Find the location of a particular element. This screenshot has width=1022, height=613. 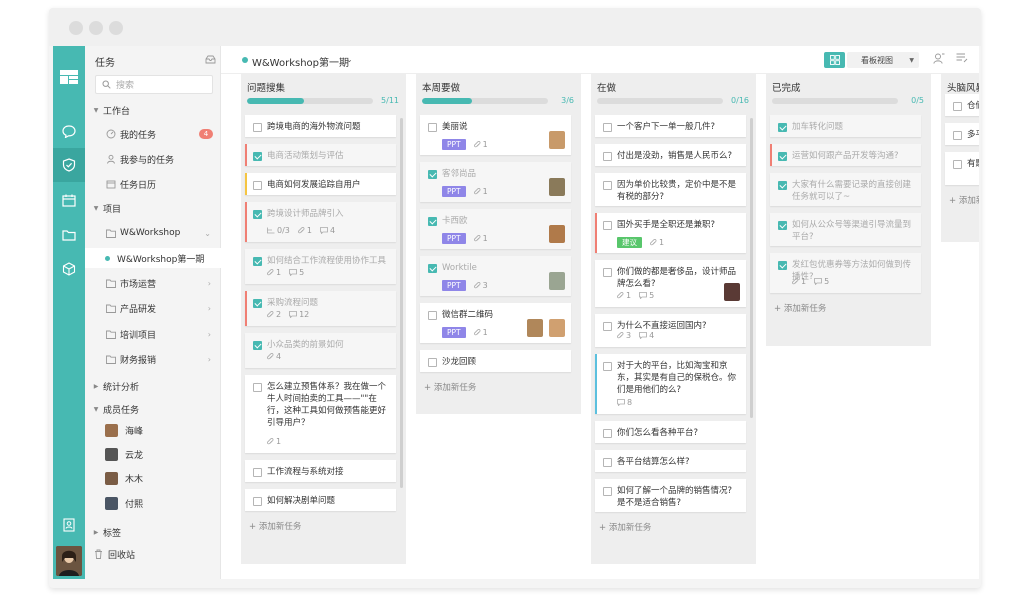

close-window-button is located at coordinates (76, 28).